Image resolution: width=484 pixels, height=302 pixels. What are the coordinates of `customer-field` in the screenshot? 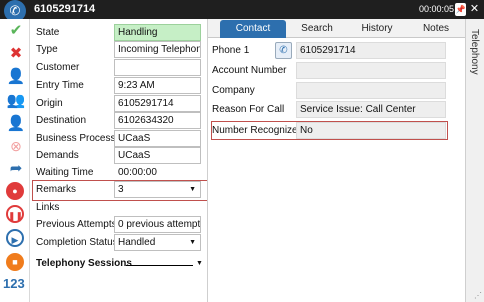 It's located at (157, 67).